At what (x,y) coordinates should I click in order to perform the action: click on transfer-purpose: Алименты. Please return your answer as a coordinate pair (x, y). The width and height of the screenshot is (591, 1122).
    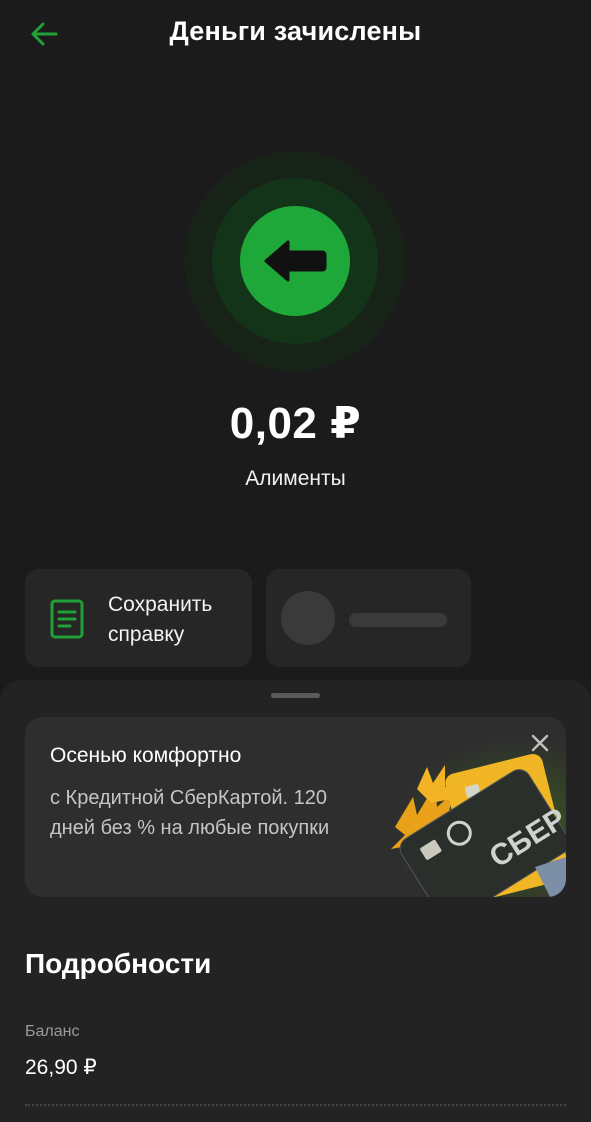
    Looking at the image, I should click on (295, 478).